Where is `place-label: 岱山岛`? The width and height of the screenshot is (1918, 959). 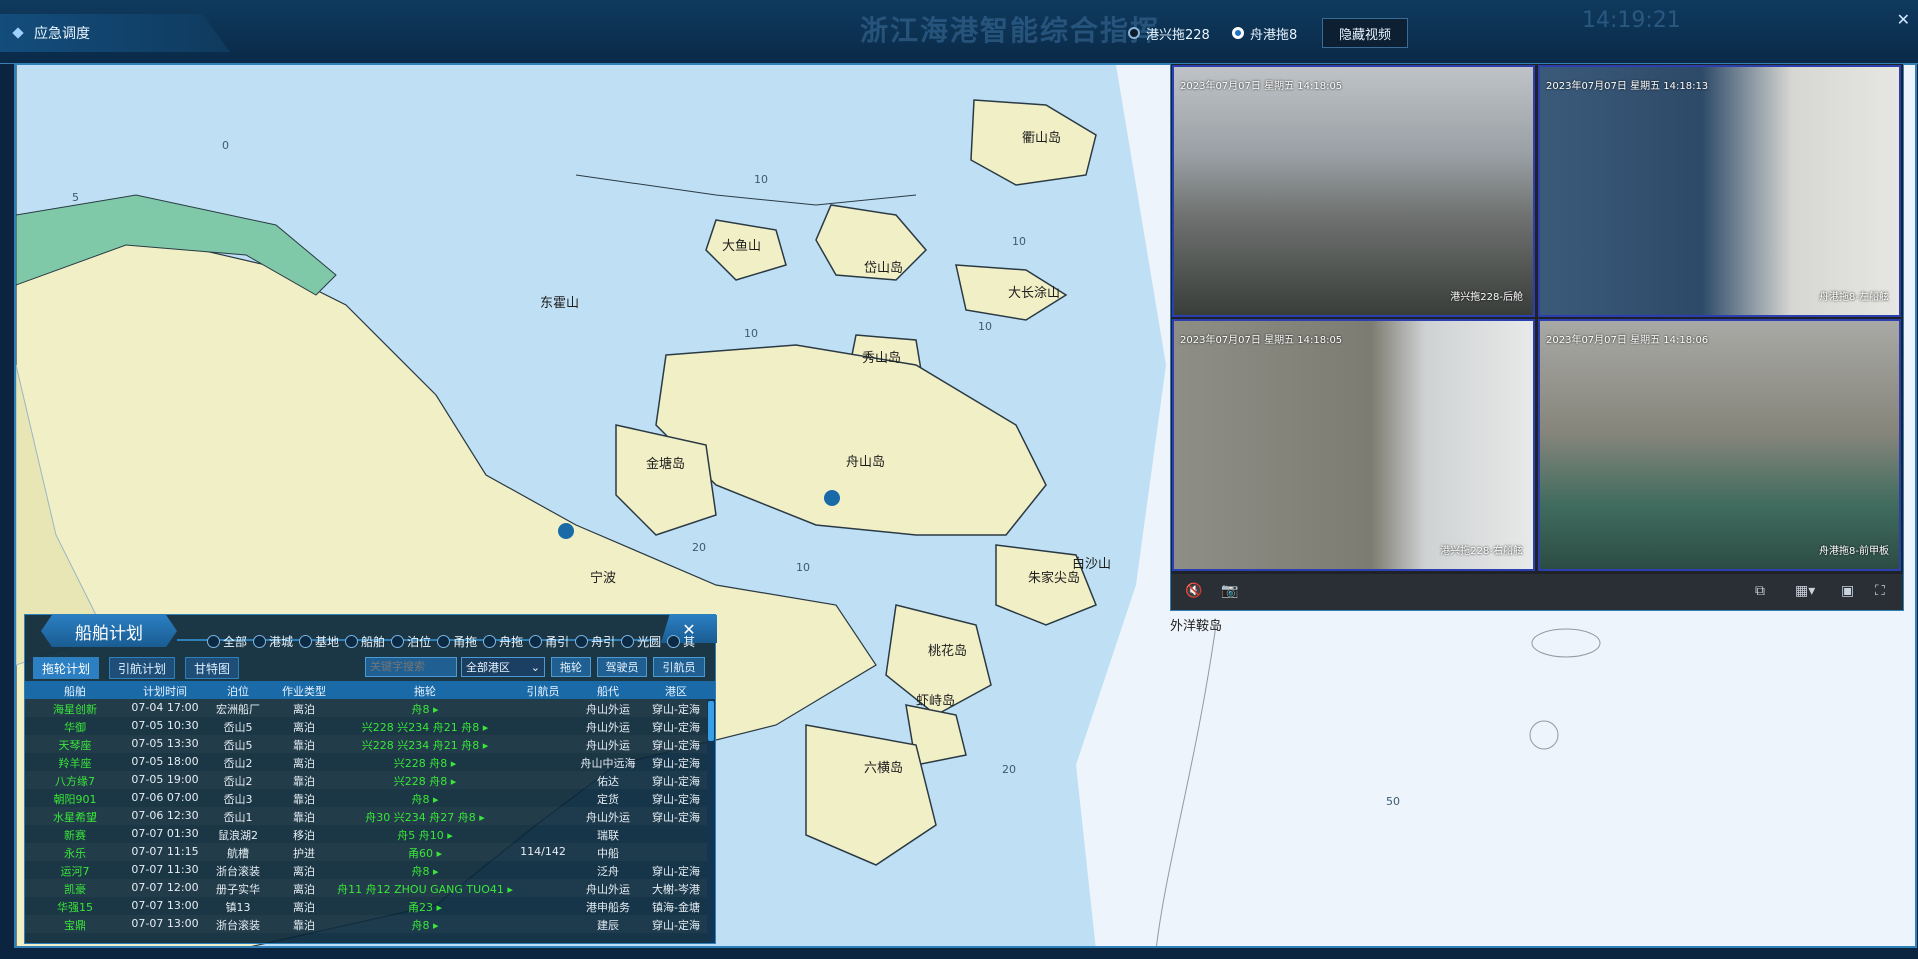 place-label: 岱山岛 is located at coordinates (884, 268).